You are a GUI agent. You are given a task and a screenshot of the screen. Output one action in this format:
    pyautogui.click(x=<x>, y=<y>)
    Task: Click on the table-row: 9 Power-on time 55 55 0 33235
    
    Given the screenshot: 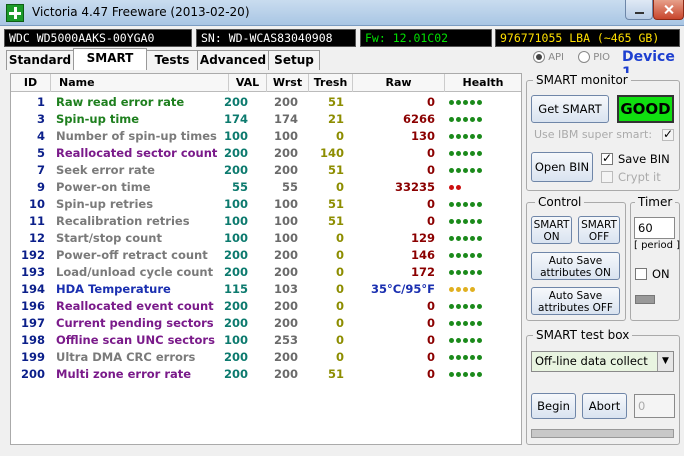 What is the action you would take?
    pyautogui.click(x=266, y=187)
    